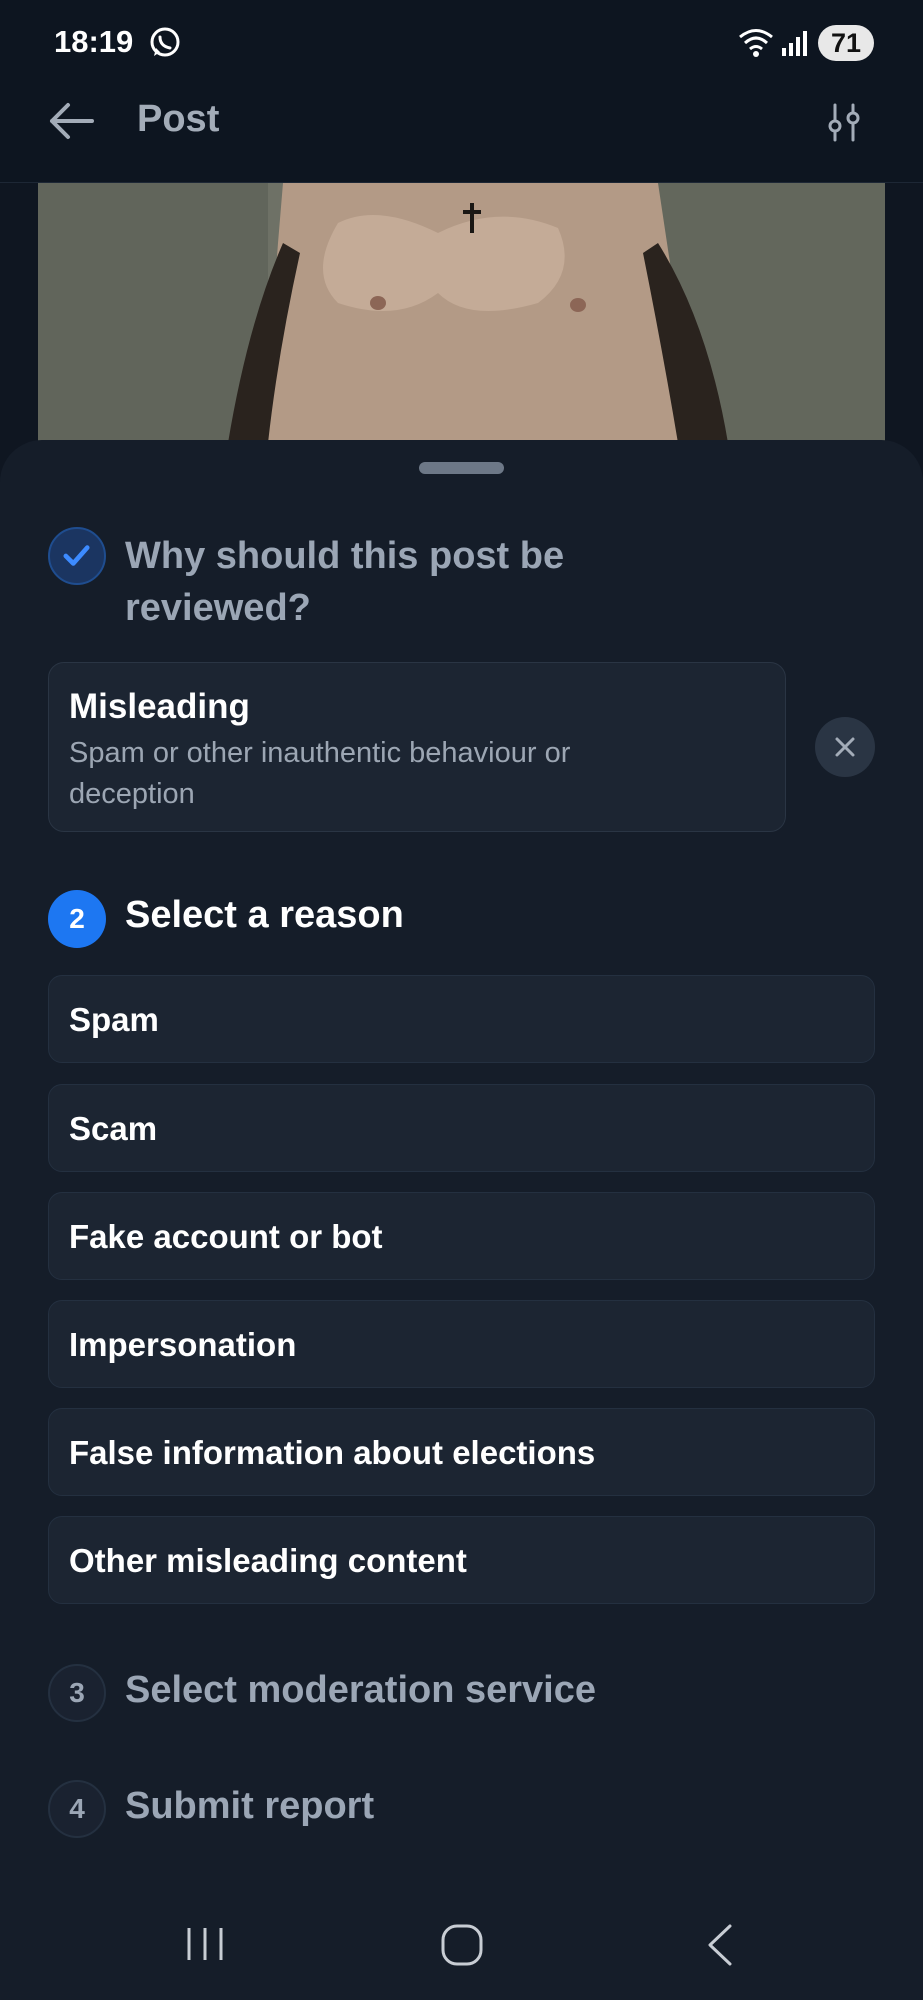 The width and height of the screenshot is (923, 2000). Describe the element at coordinates (205, 1944) in the screenshot. I see `recent-apps-icon` at that location.